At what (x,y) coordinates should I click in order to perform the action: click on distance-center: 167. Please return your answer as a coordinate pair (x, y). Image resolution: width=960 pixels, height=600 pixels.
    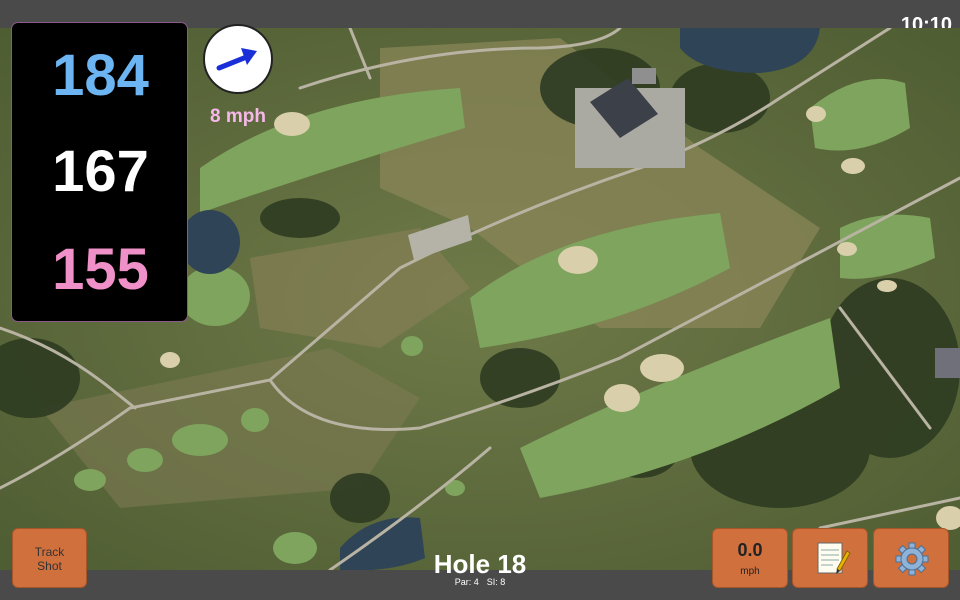
    Looking at the image, I should click on (100, 171).